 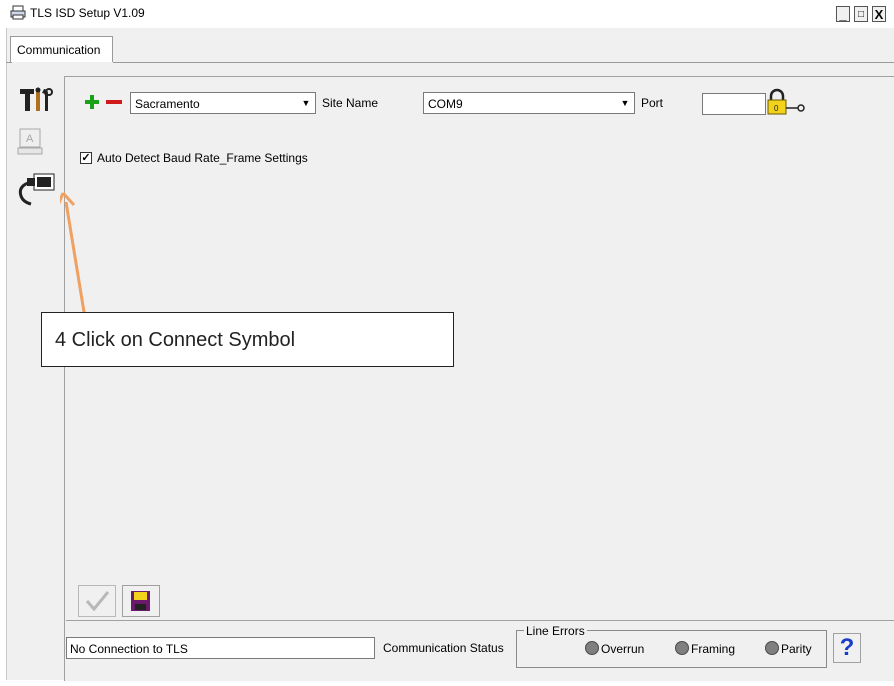 I want to click on connection-status-field: No Connection to TLS, so click(x=220, y=648).